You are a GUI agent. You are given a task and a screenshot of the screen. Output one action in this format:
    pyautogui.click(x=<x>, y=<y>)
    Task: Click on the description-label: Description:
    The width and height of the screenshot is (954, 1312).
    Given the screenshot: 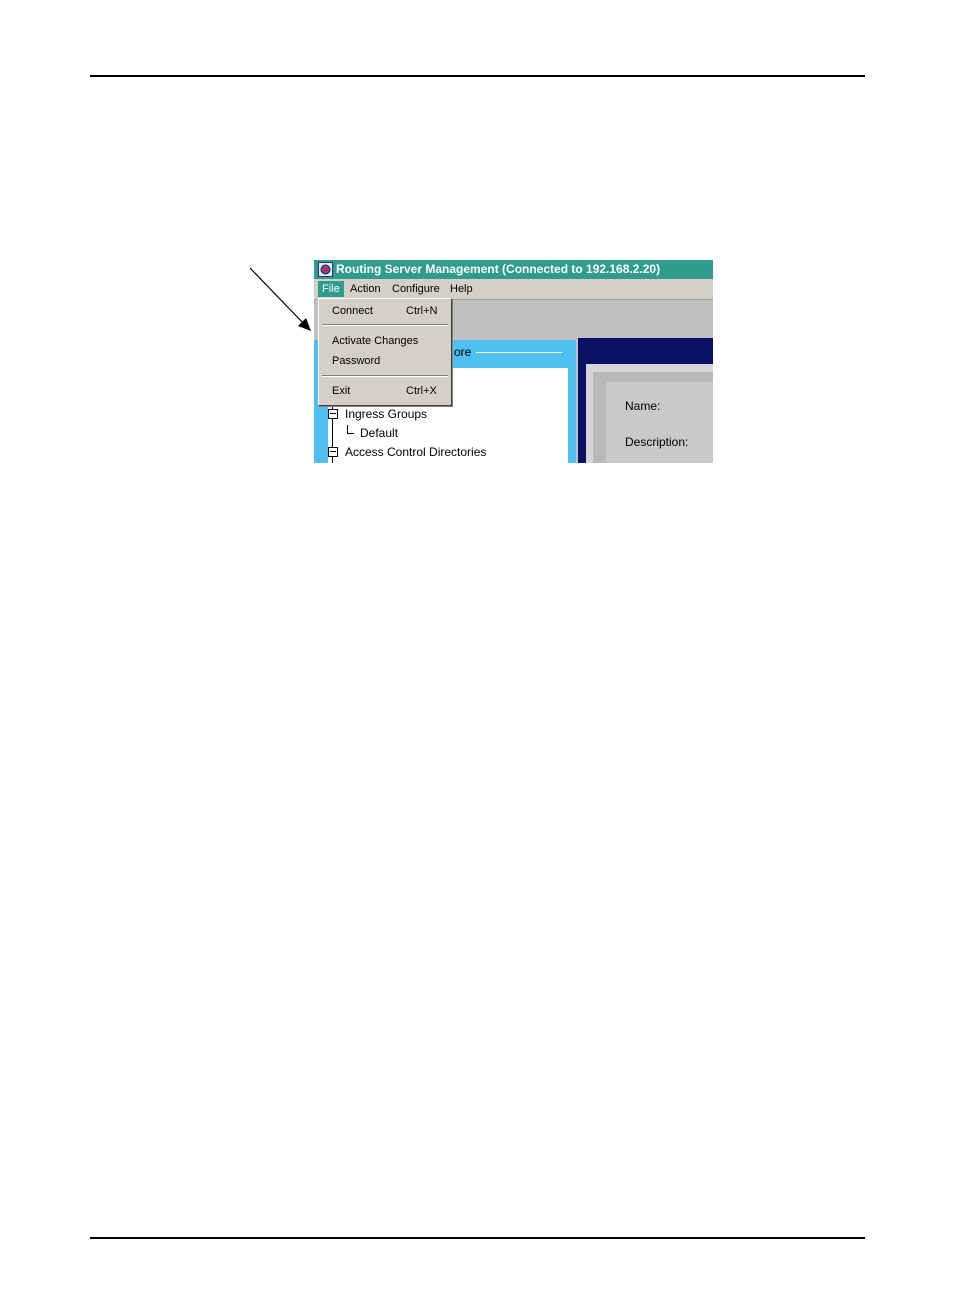 What is the action you would take?
    pyautogui.click(x=657, y=442)
    